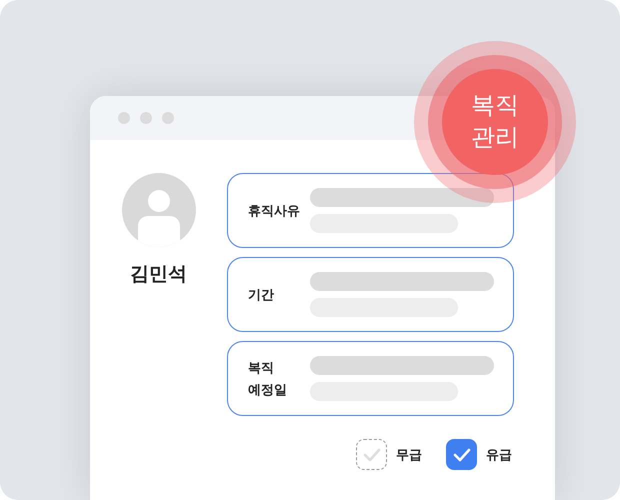 The width and height of the screenshot is (620, 500). Describe the element at coordinates (274, 211) in the screenshot. I see `field-label: 휴직사유` at that location.